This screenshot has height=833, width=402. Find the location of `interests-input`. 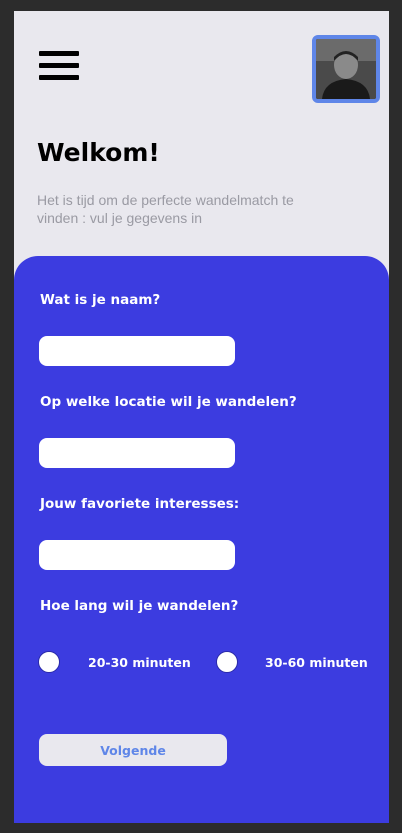

interests-input is located at coordinates (137, 555).